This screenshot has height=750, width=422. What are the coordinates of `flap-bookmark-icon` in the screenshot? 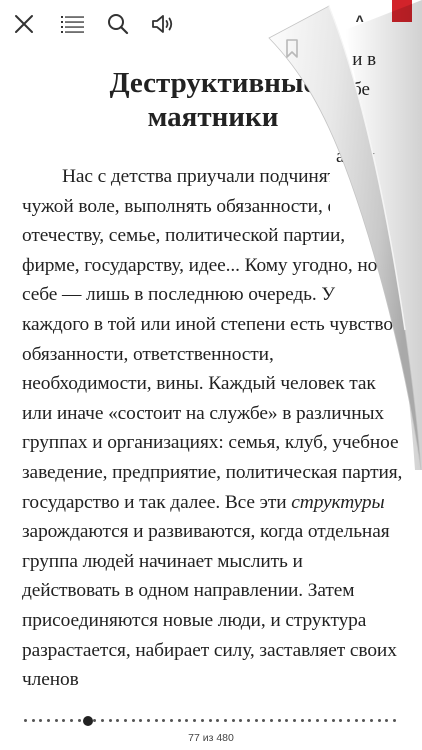 It's located at (292, 48).